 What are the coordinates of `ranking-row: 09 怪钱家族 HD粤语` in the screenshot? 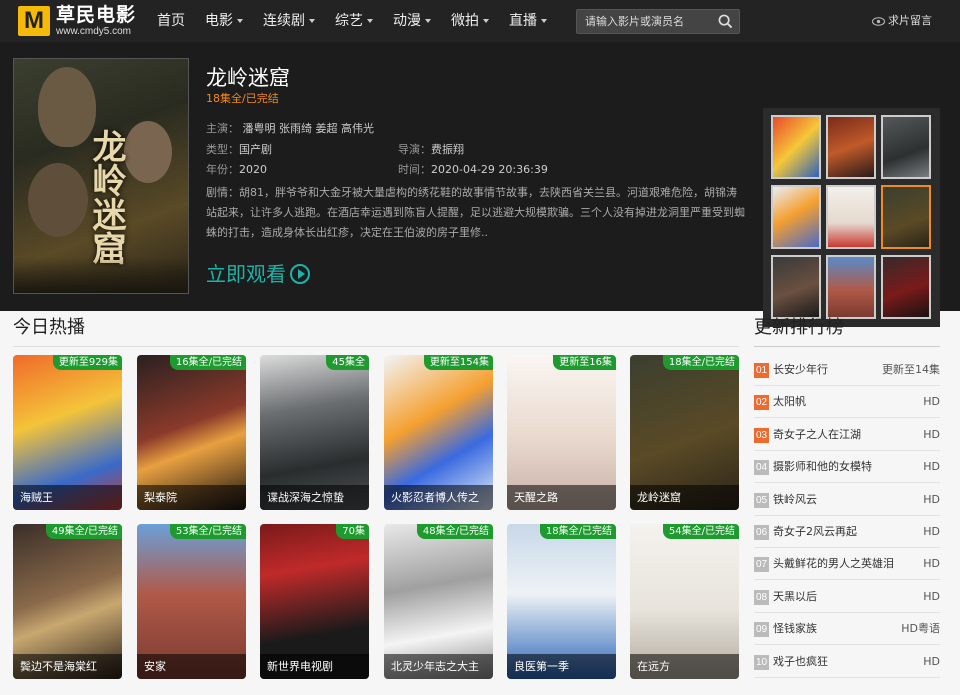 It's located at (847, 629).